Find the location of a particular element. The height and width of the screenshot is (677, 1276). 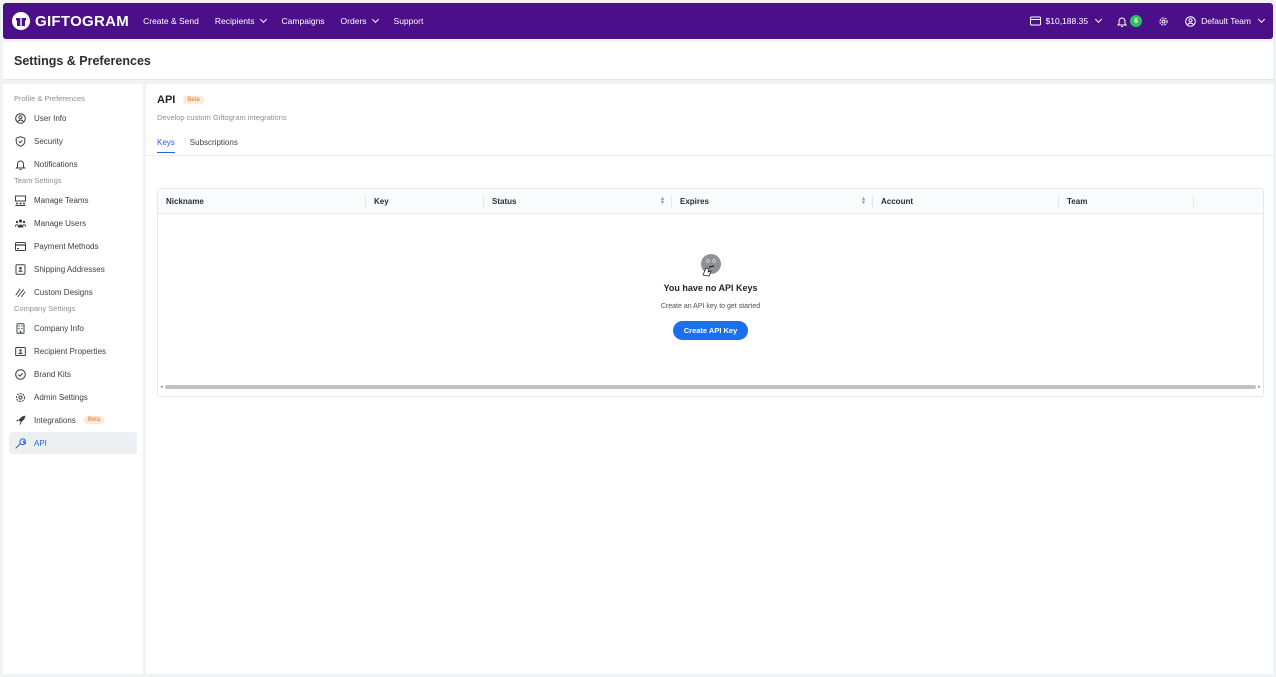

sidebar-item-label: User Info is located at coordinates (50, 118).